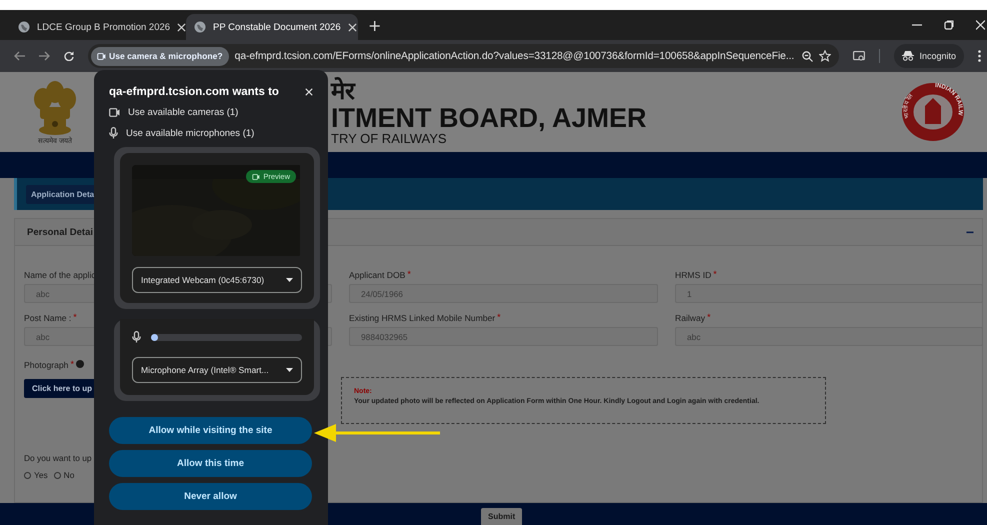  Describe the element at coordinates (375, 25) in the screenshot. I see `new-tab-button: +` at that location.